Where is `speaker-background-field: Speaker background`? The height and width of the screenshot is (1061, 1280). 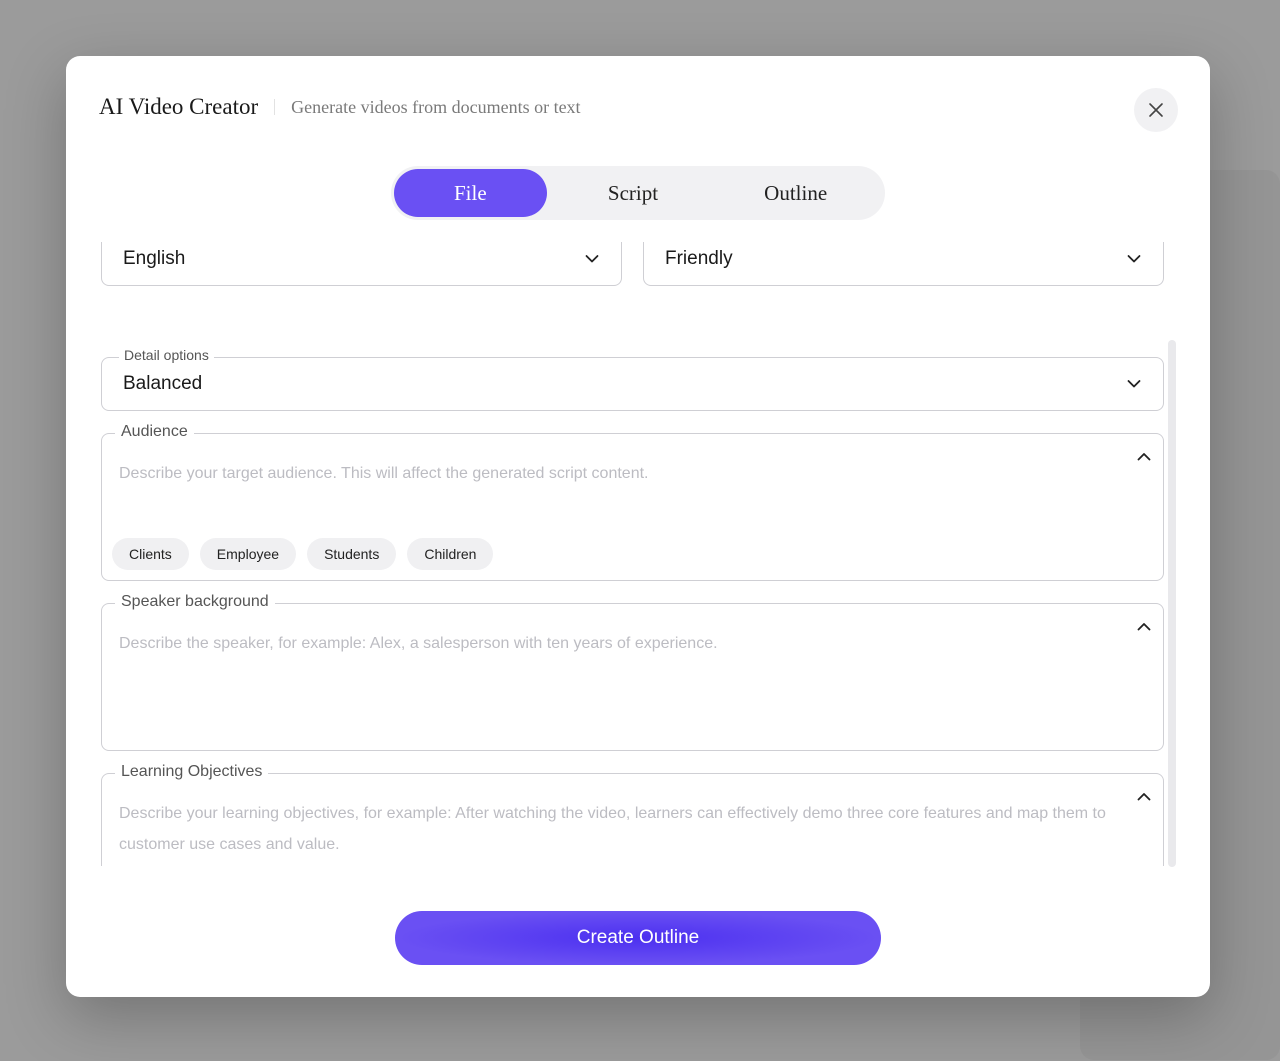 speaker-background-field: Speaker background is located at coordinates (632, 672).